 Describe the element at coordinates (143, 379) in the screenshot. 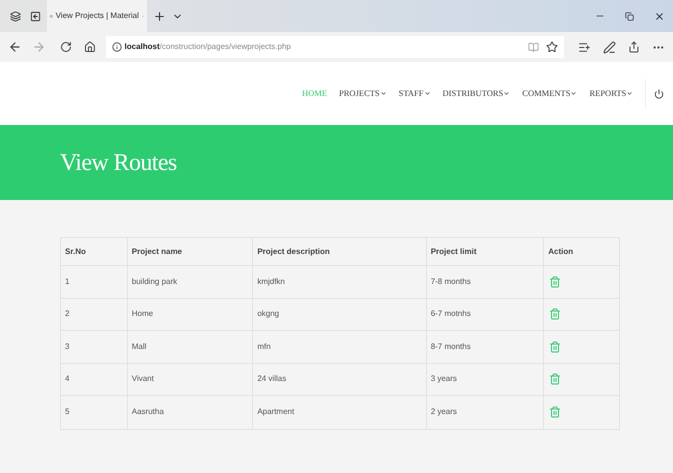

I see `table-cell: Vivant` at that location.